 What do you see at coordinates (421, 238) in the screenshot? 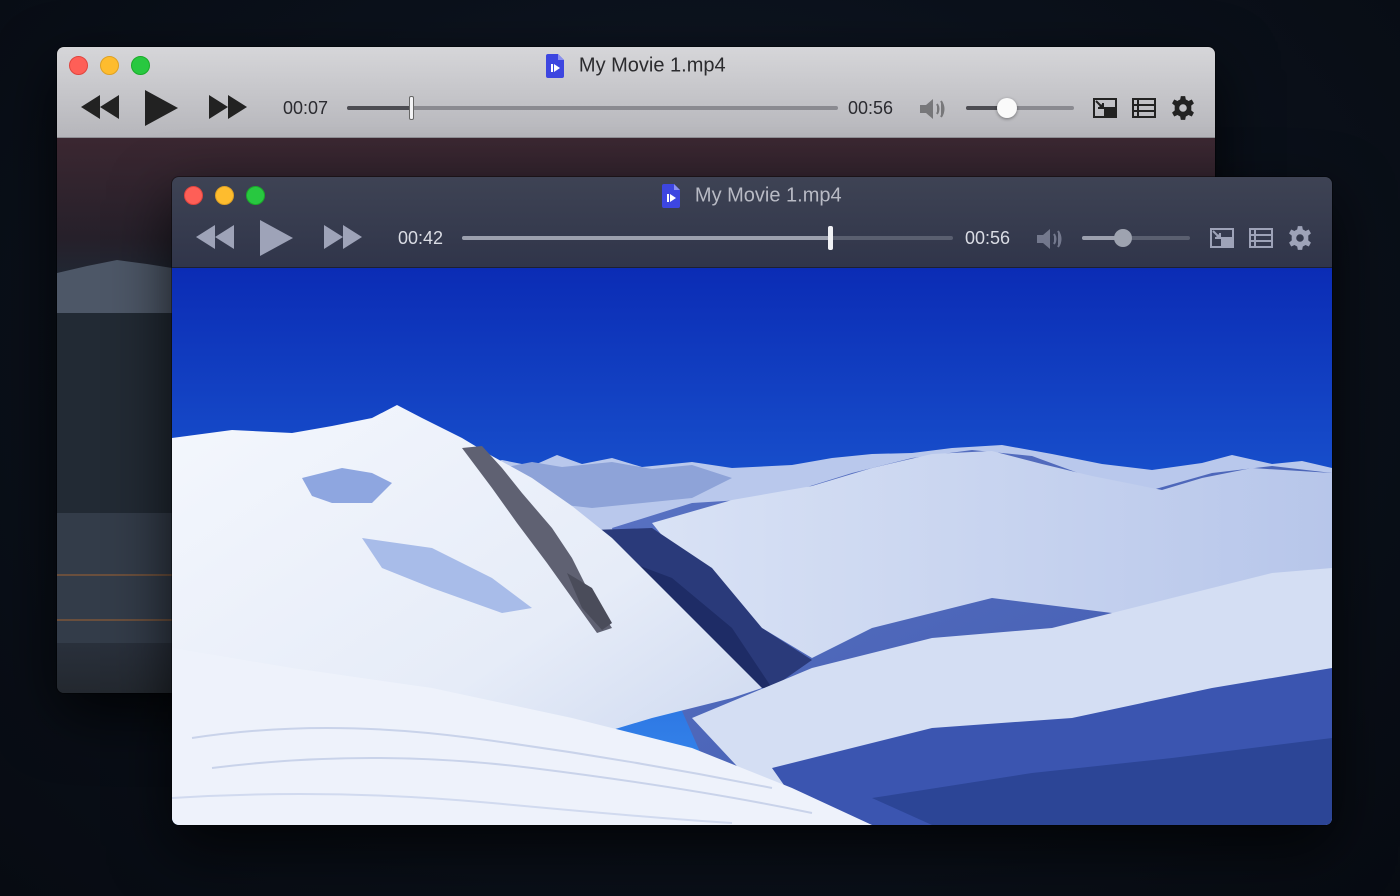
I see `current-time: 00:42` at bounding box center [421, 238].